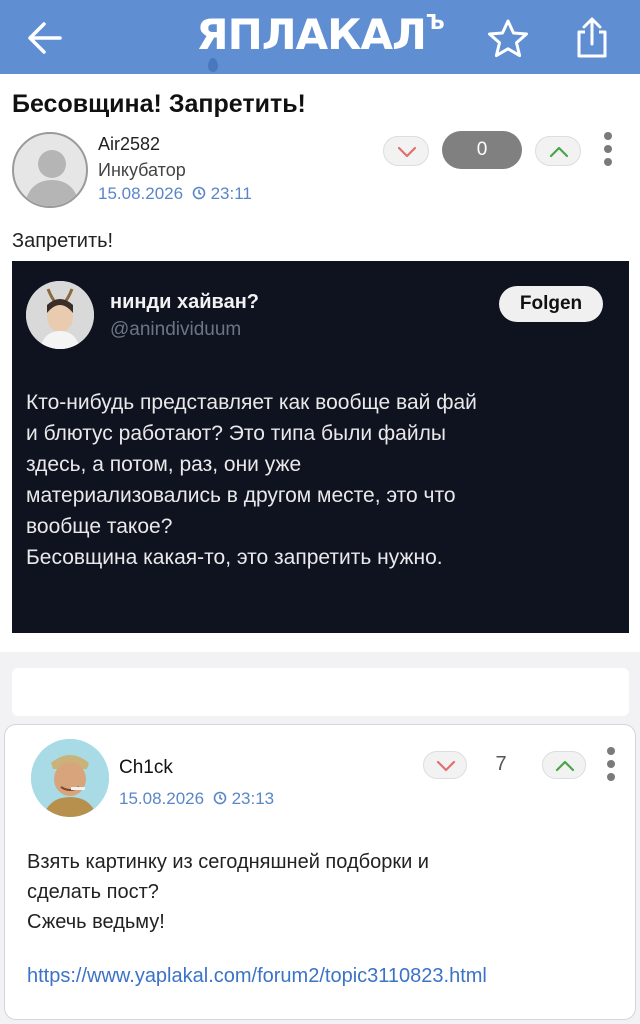 This screenshot has height=1024, width=640. Describe the element at coordinates (142, 170) in the screenshot. I see `author-rank: Инкубатор` at that location.